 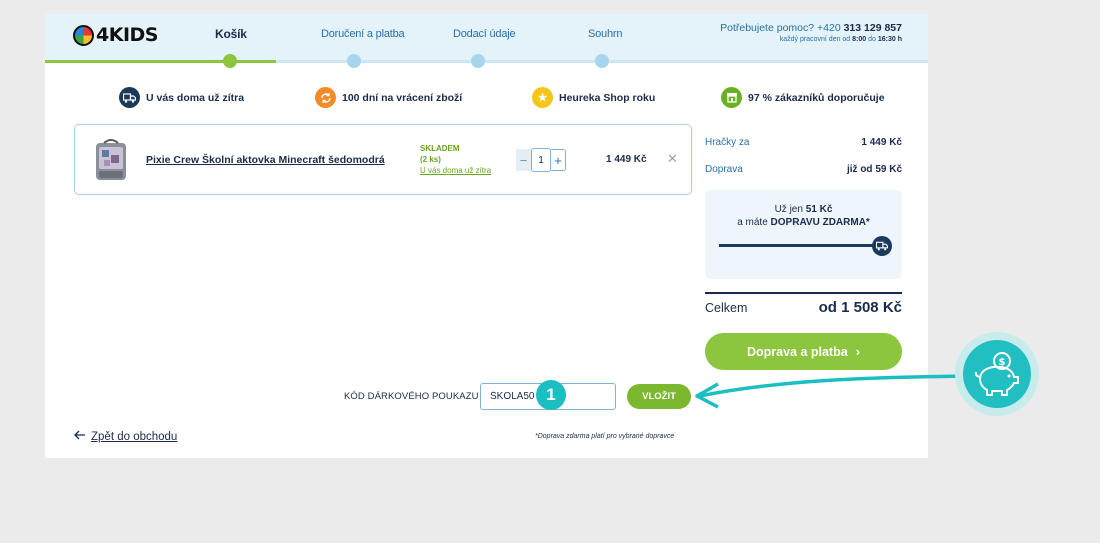 I want to click on tutorial-arrow, so click(x=835, y=391).